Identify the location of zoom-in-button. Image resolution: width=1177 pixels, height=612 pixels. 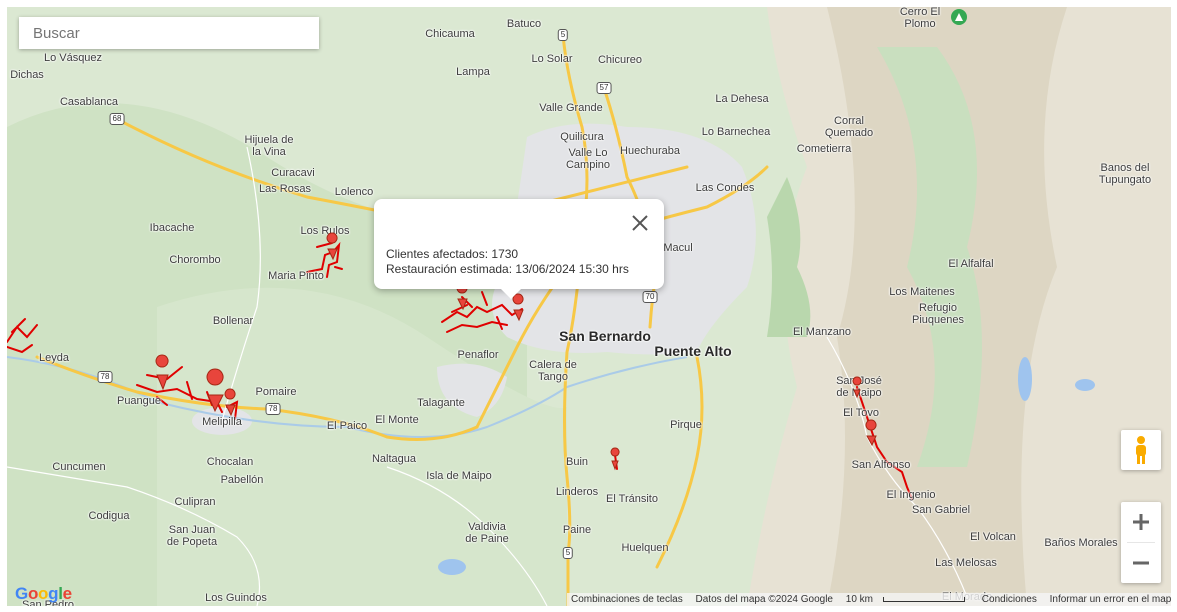
(1141, 522).